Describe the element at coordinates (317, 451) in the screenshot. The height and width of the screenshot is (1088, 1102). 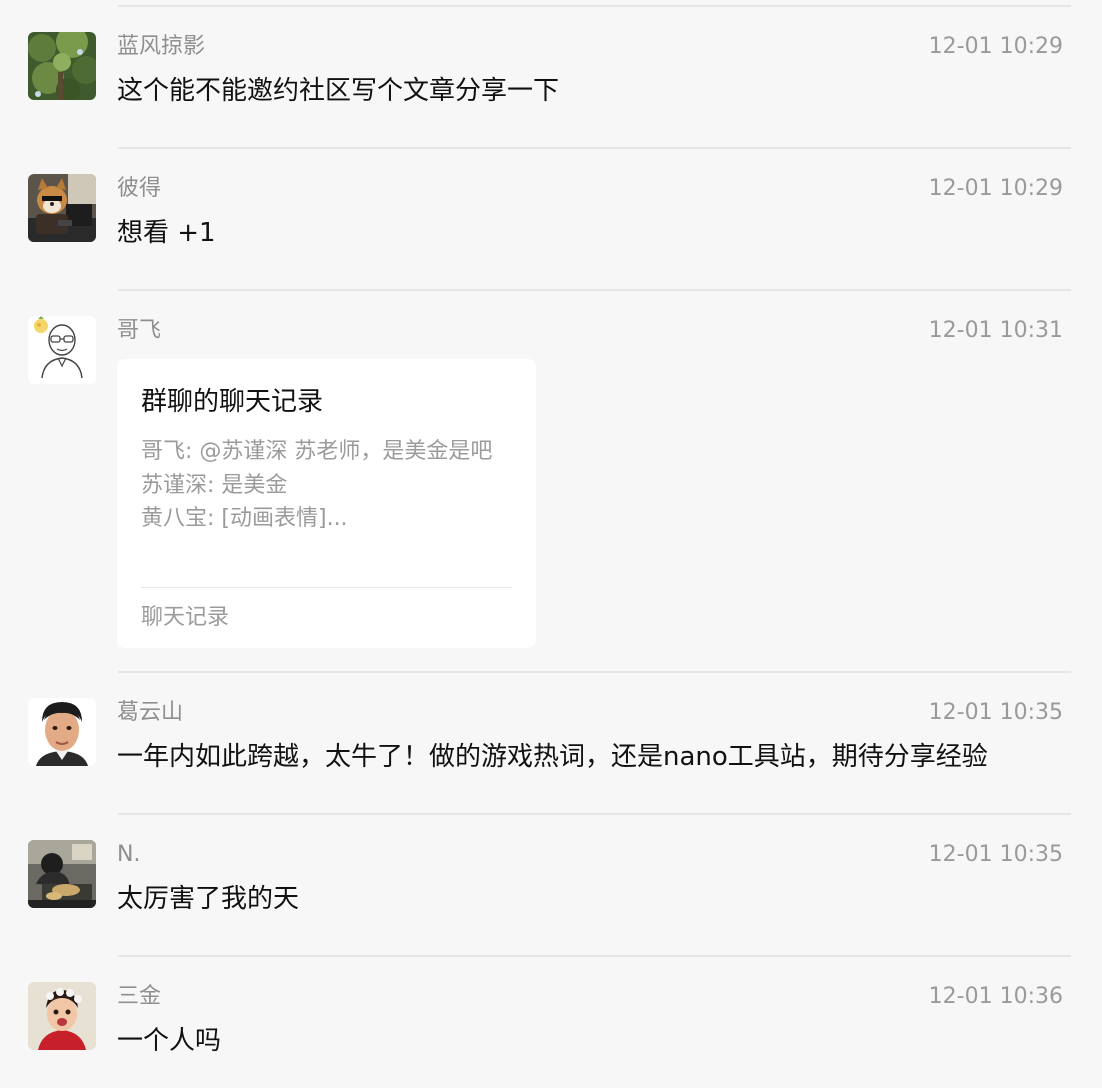
I see `chat-record-line: 哥飞: @苏谨深 苏老师，是美金是吧` at that location.